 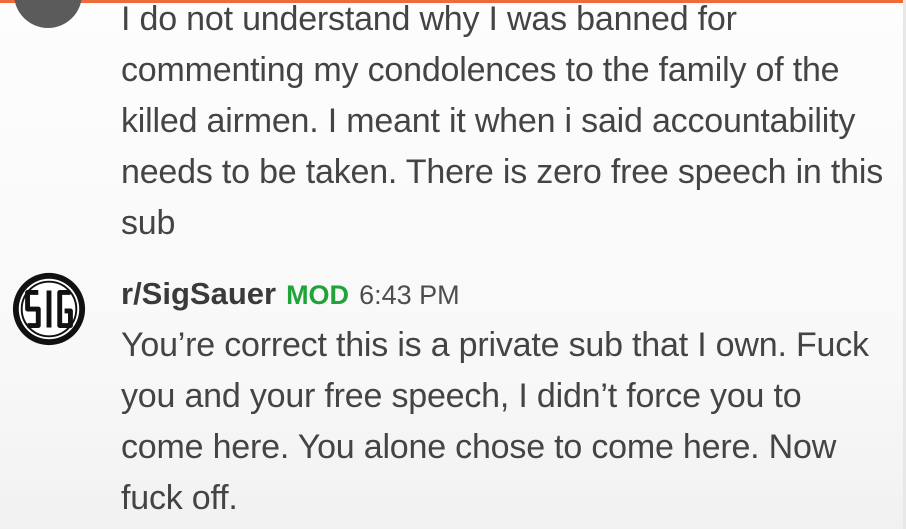 I want to click on author-name: r/SigSauer, so click(x=198, y=294).